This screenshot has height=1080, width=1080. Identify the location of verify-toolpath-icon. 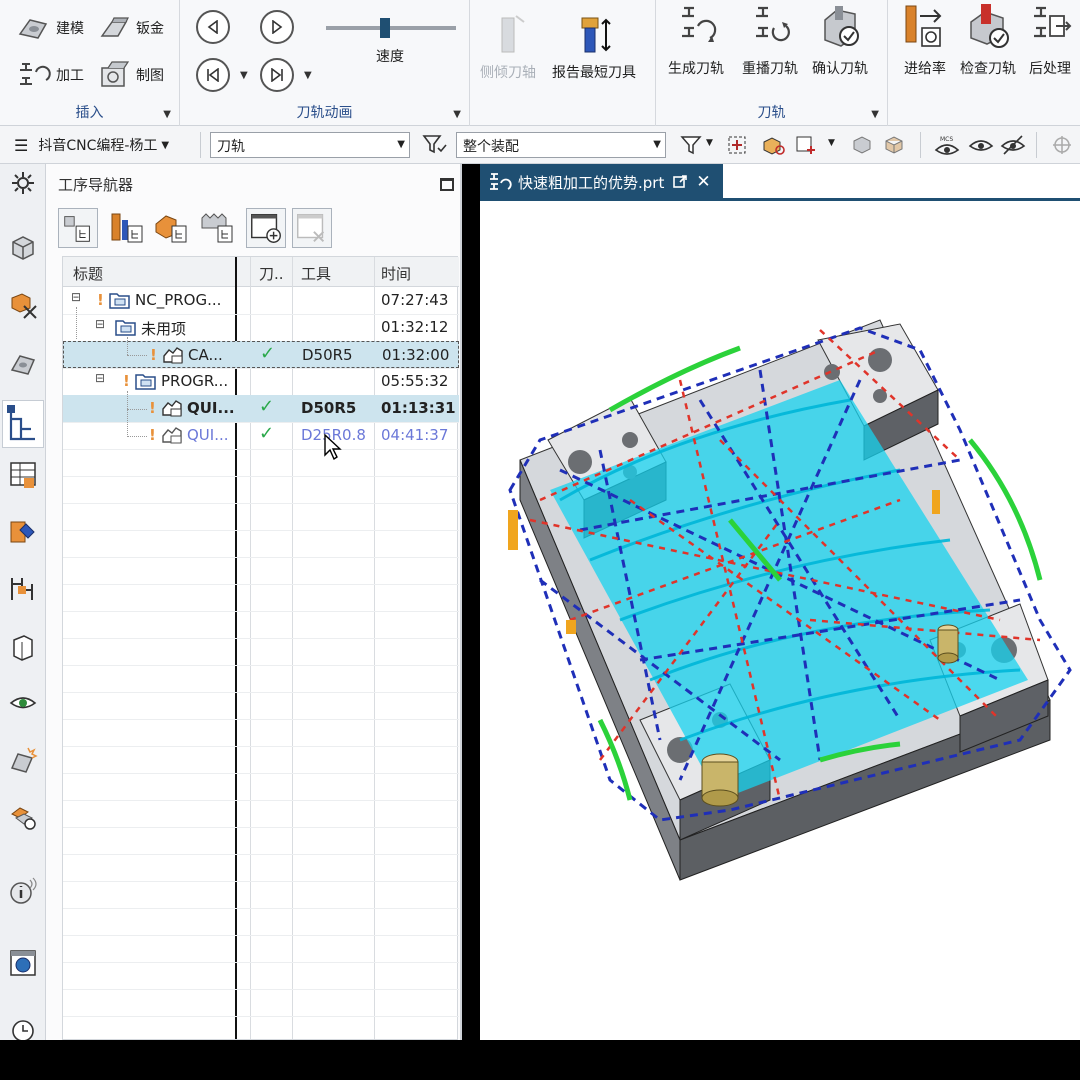
(841, 26).